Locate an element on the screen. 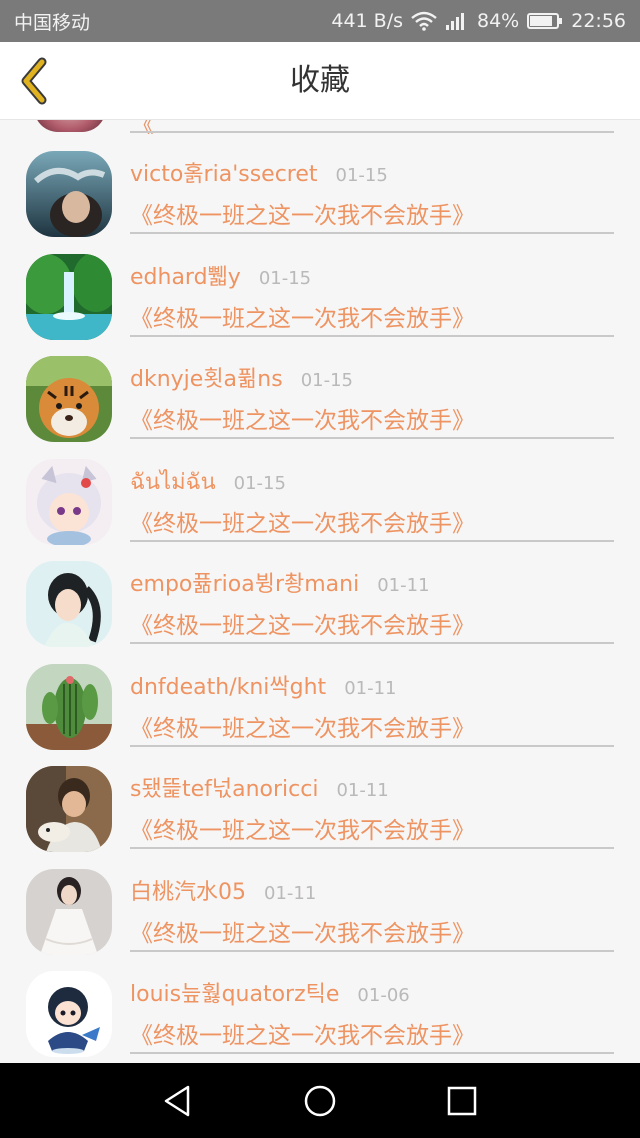 Image resolution: width=640 pixels, height=1138 pixels. app-header: 收藏 is located at coordinates (320, 81).